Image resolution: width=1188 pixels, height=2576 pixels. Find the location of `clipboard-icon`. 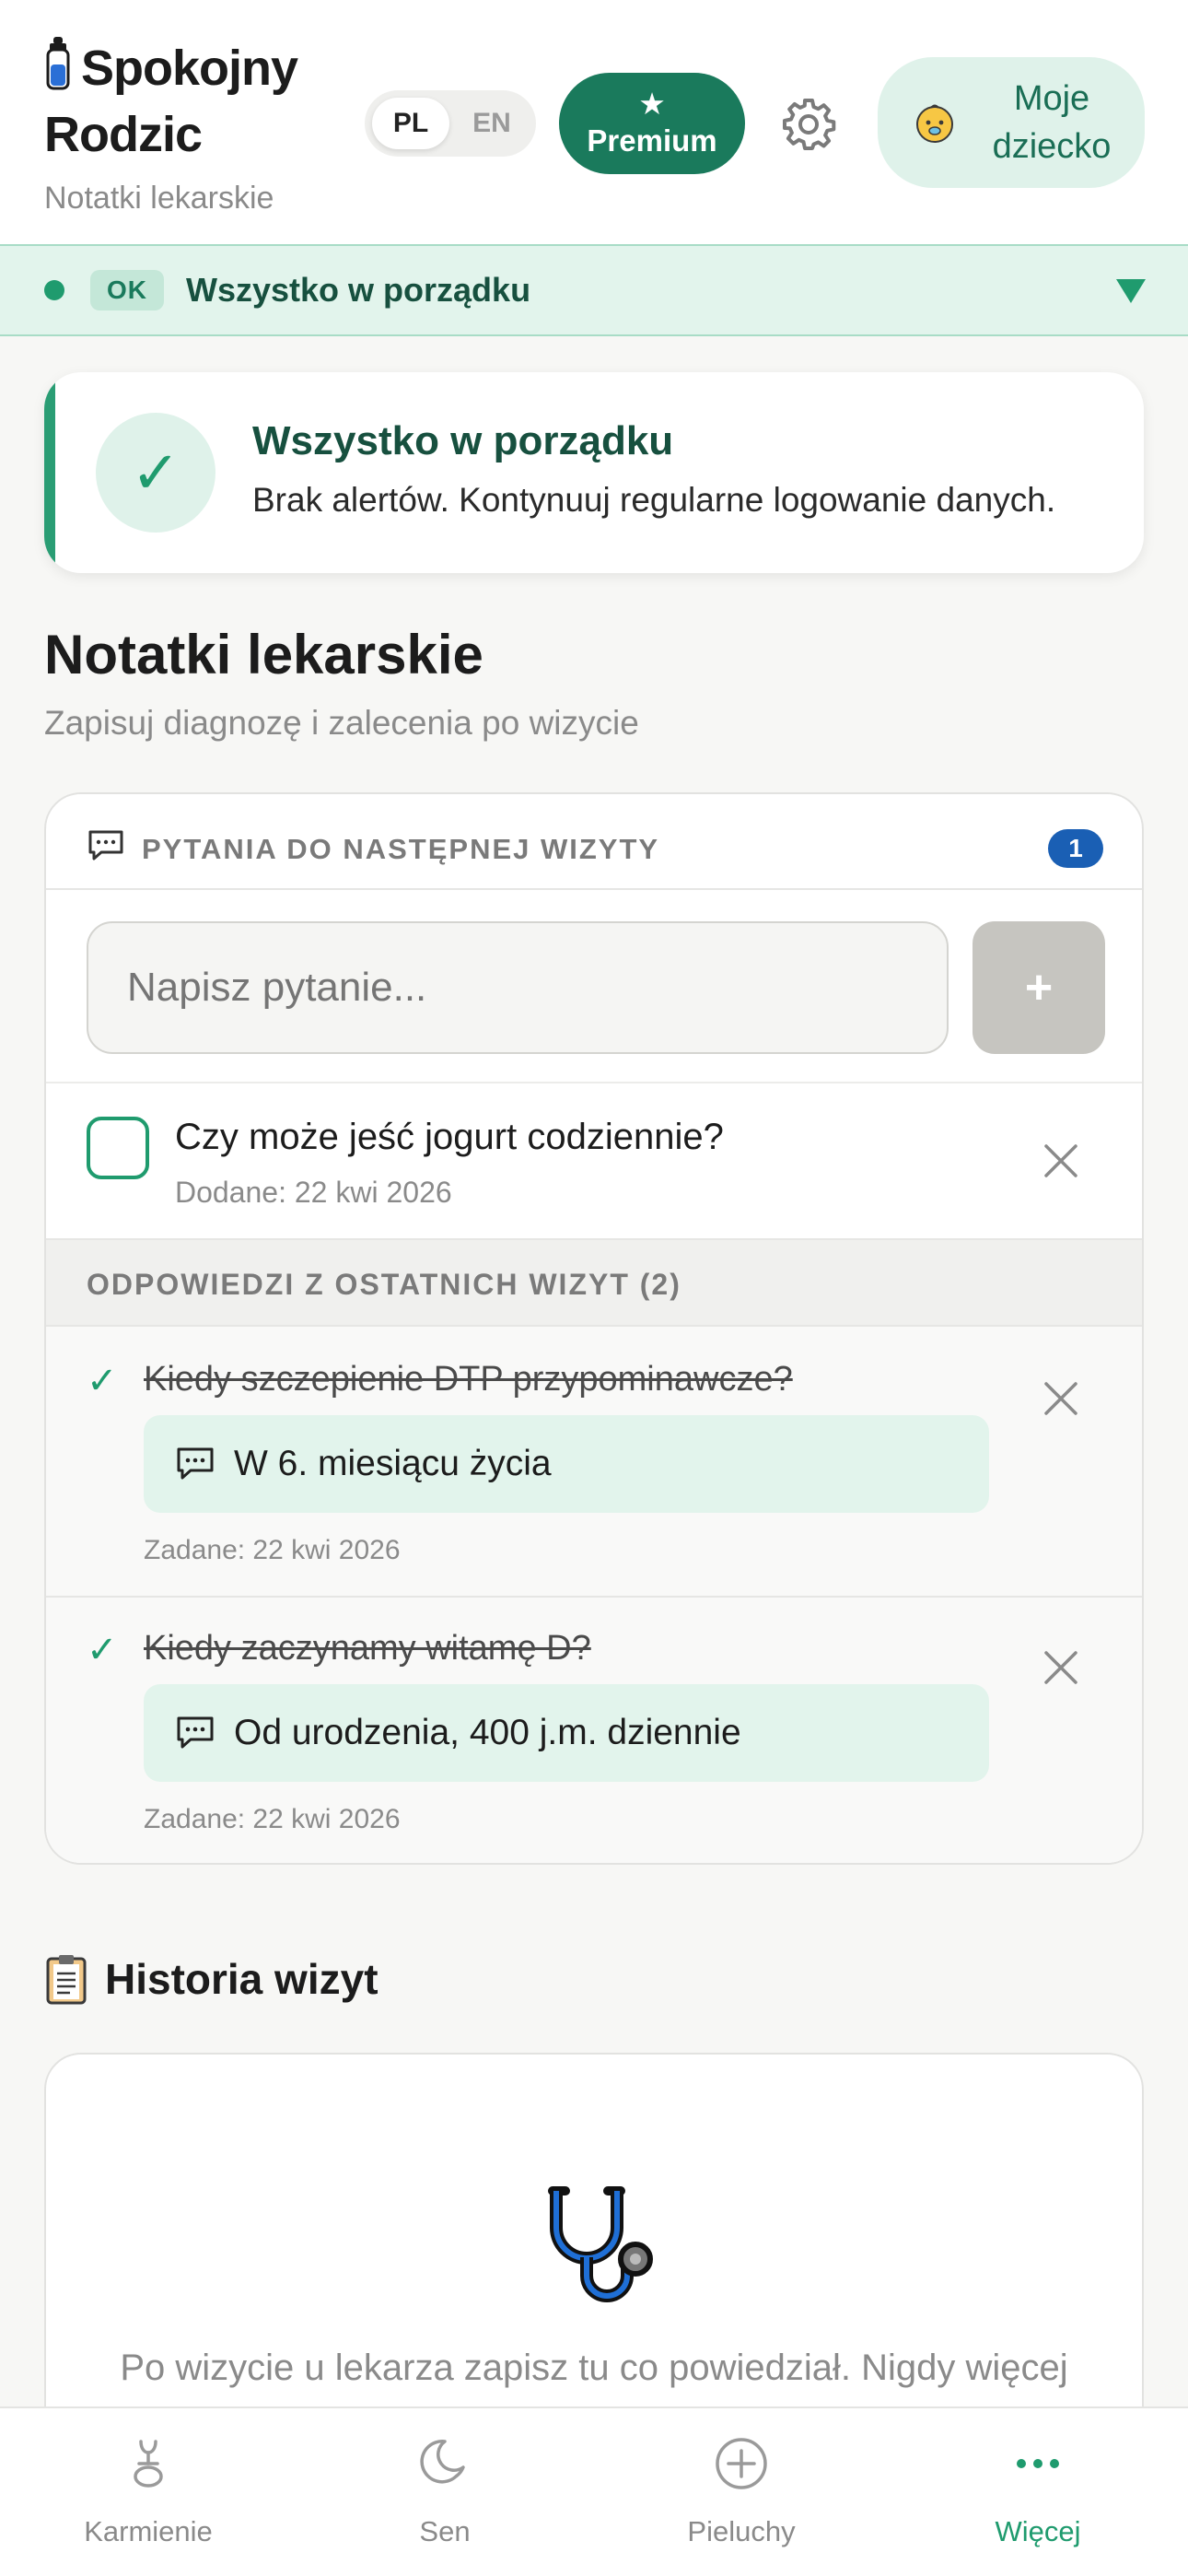

clipboard-icon is located at coordinates (66, 1980).